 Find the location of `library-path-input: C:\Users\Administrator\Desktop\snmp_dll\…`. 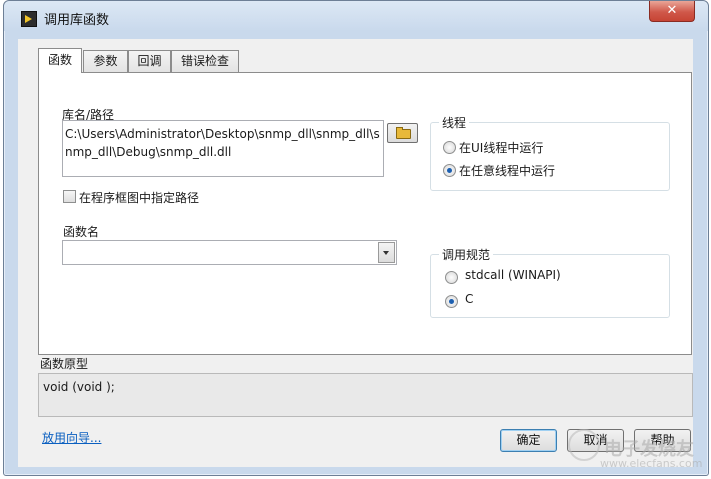

library-path-input: C:\Users\Administrator\Desktop\snmp_dll\… is located at coordinates (223, 148).